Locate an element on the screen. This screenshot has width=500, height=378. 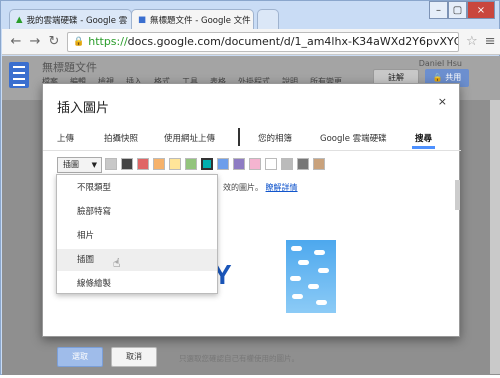
result-image-sky is located at coordinates (311, 276).